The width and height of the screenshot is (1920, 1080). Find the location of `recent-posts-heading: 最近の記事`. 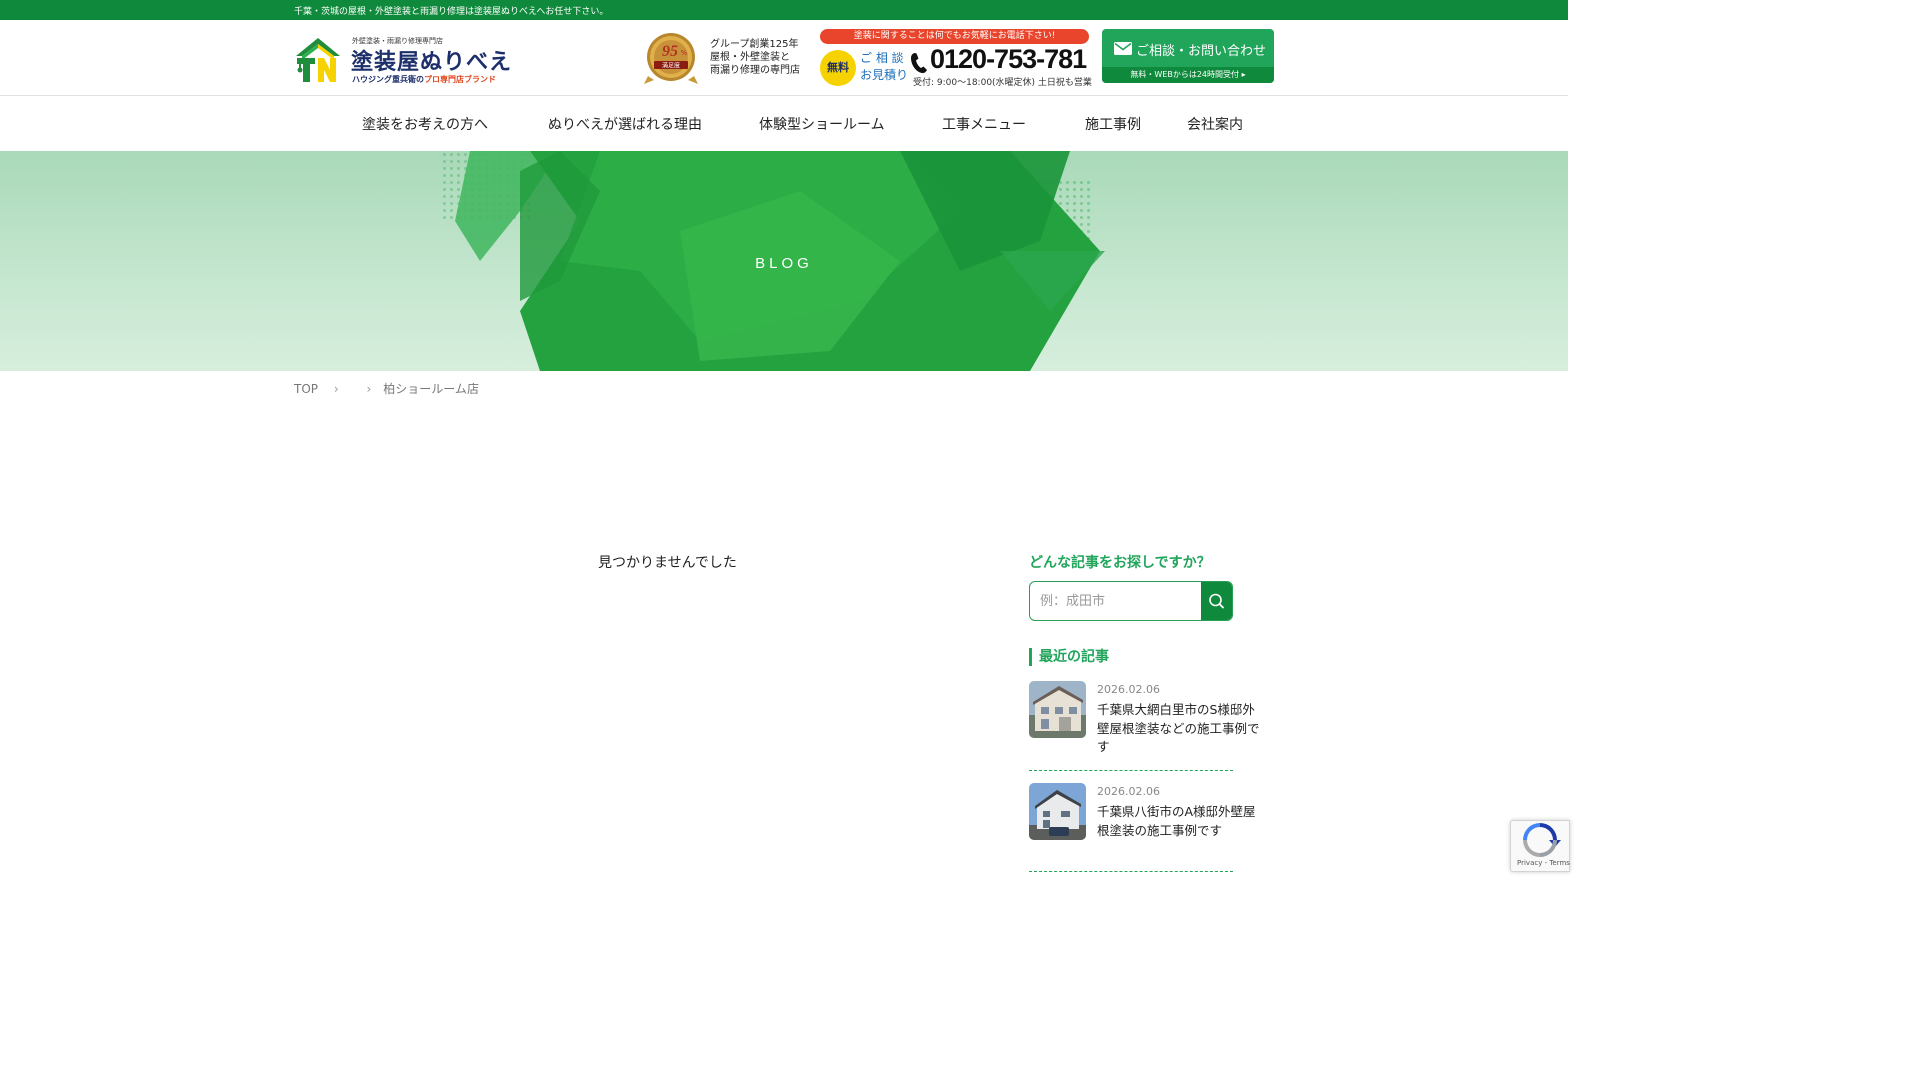

recent-posts-heading: 最近の記事 is located at coordinates (1069, 657).